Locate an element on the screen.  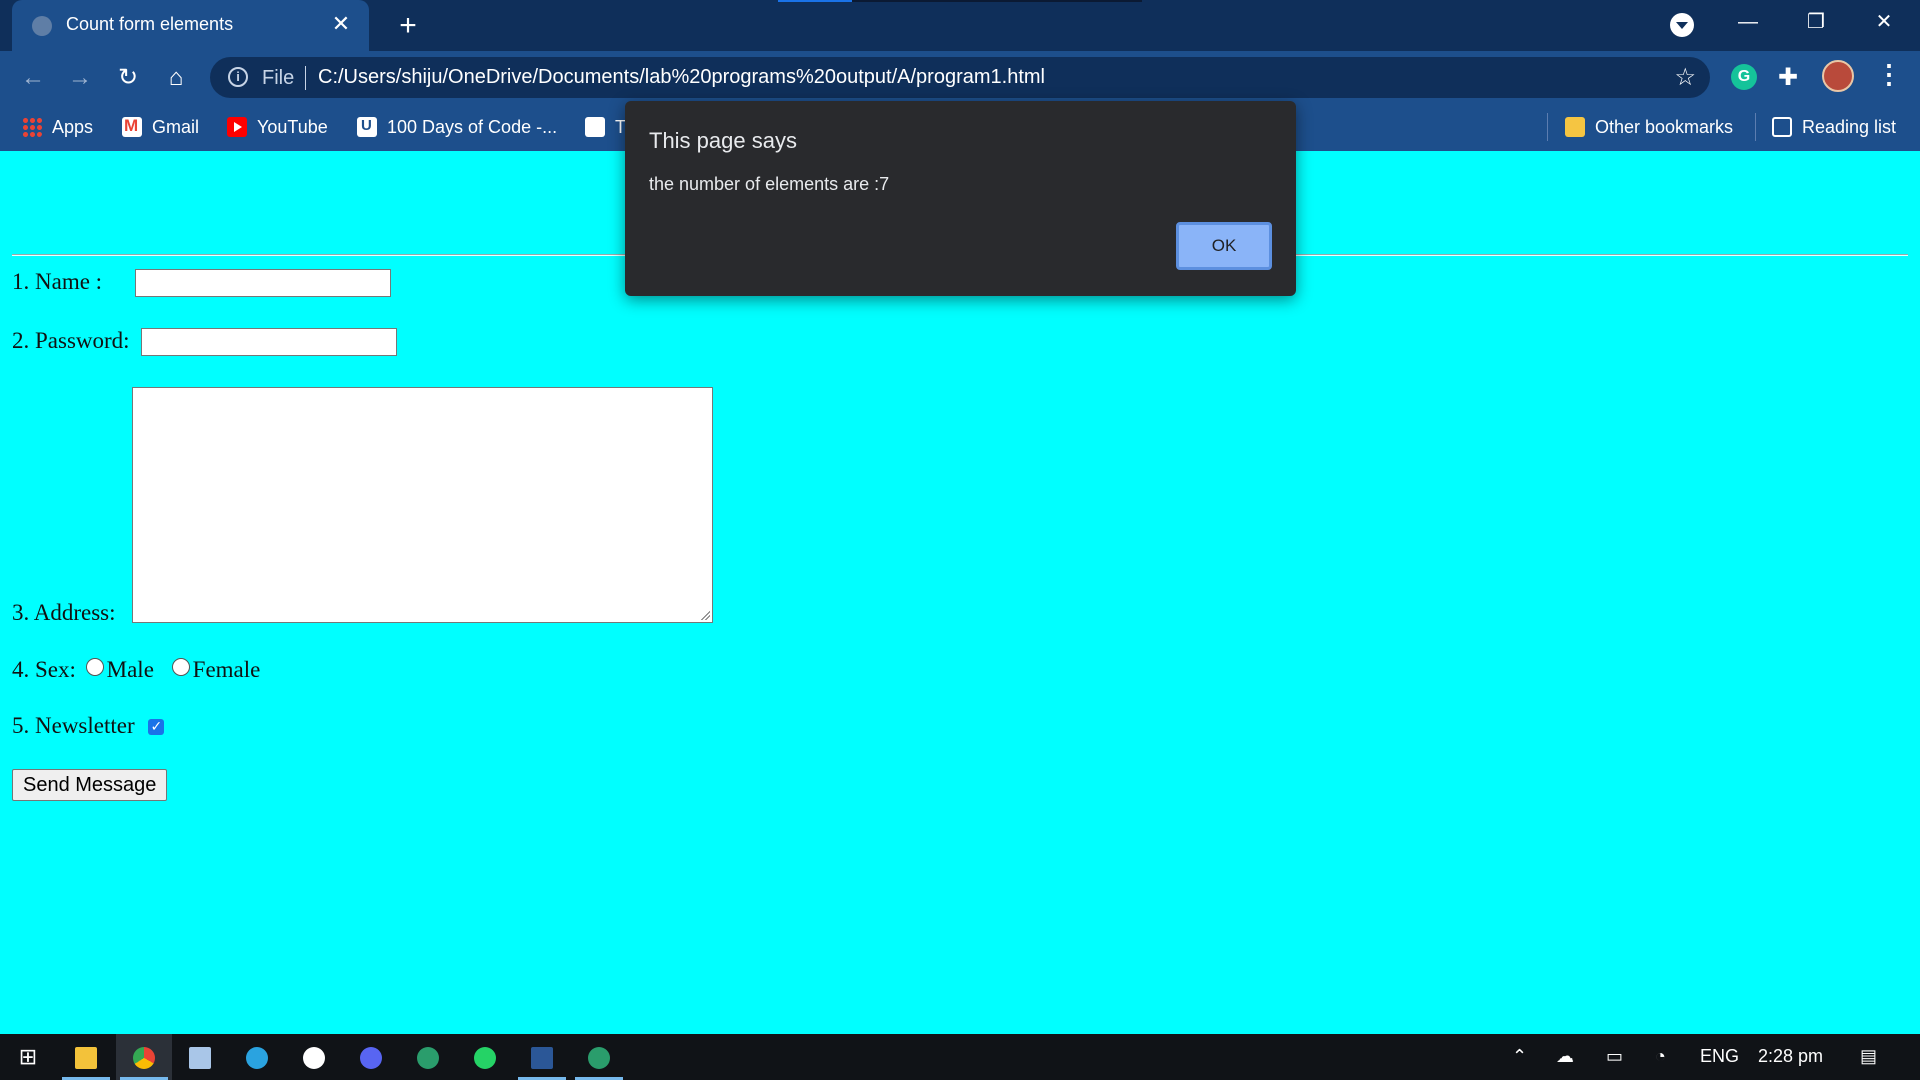
notification-icon: ▤ is located at coordinates (1868, 1056).